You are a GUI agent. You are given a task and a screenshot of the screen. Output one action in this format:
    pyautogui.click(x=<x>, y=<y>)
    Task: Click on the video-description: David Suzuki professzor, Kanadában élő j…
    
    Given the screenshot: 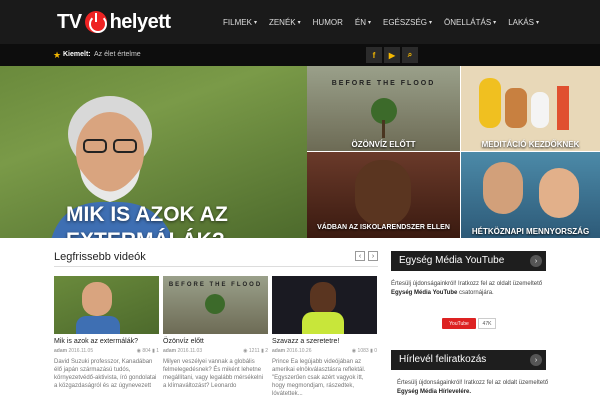 What is the action you would take?
    pyautogui.click(x=105, y=374)
    